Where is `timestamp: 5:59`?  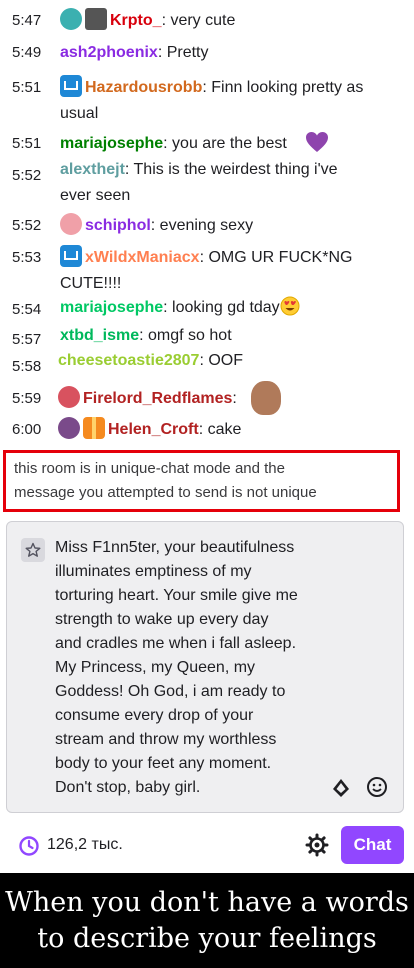
timestamp: 5:59 is located at coordinates (27, 398).